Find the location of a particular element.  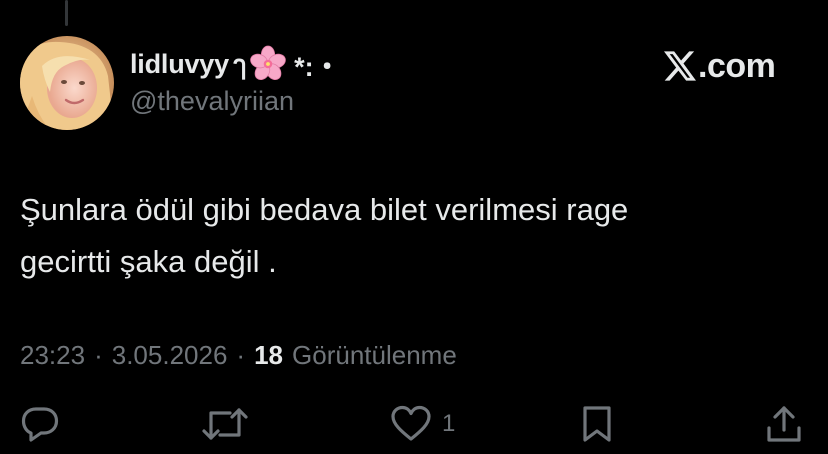

views-label: Görüntülenme is located at coordinates (374, 354).